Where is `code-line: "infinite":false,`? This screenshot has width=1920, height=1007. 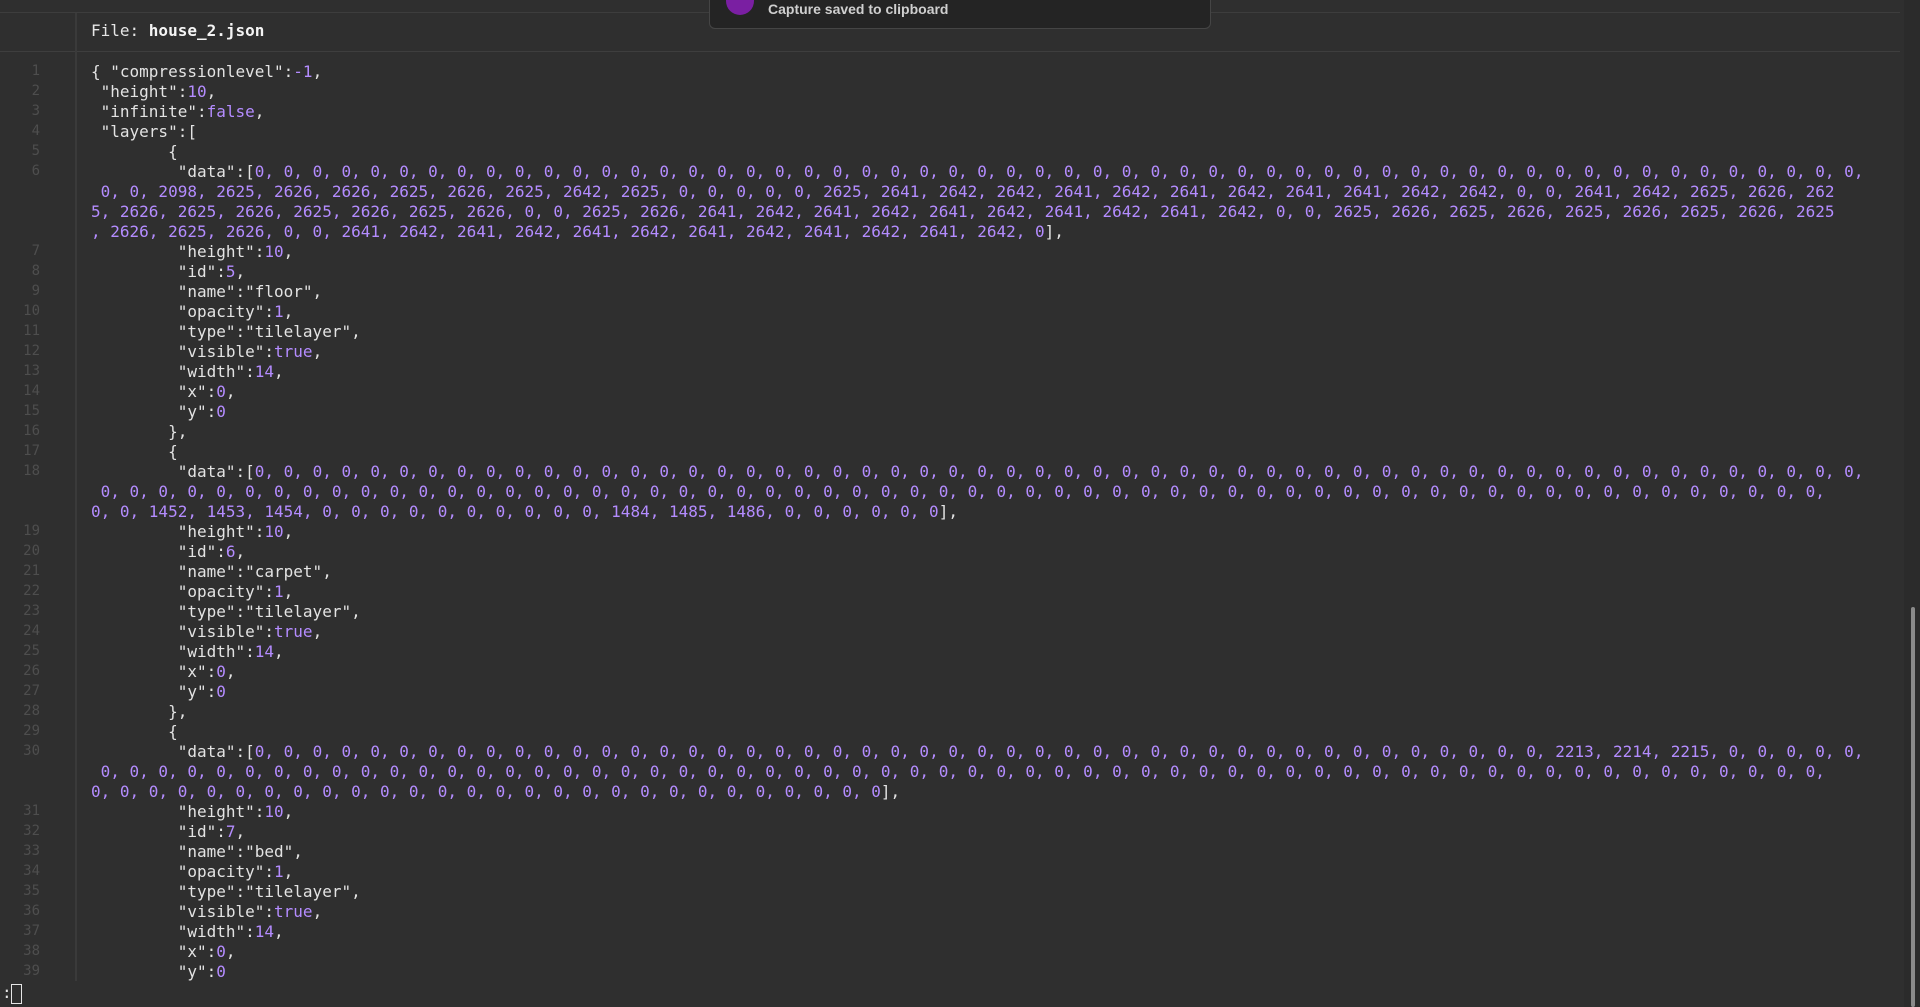 code-line: "infinite":false, is located at coordinates (178, 111).